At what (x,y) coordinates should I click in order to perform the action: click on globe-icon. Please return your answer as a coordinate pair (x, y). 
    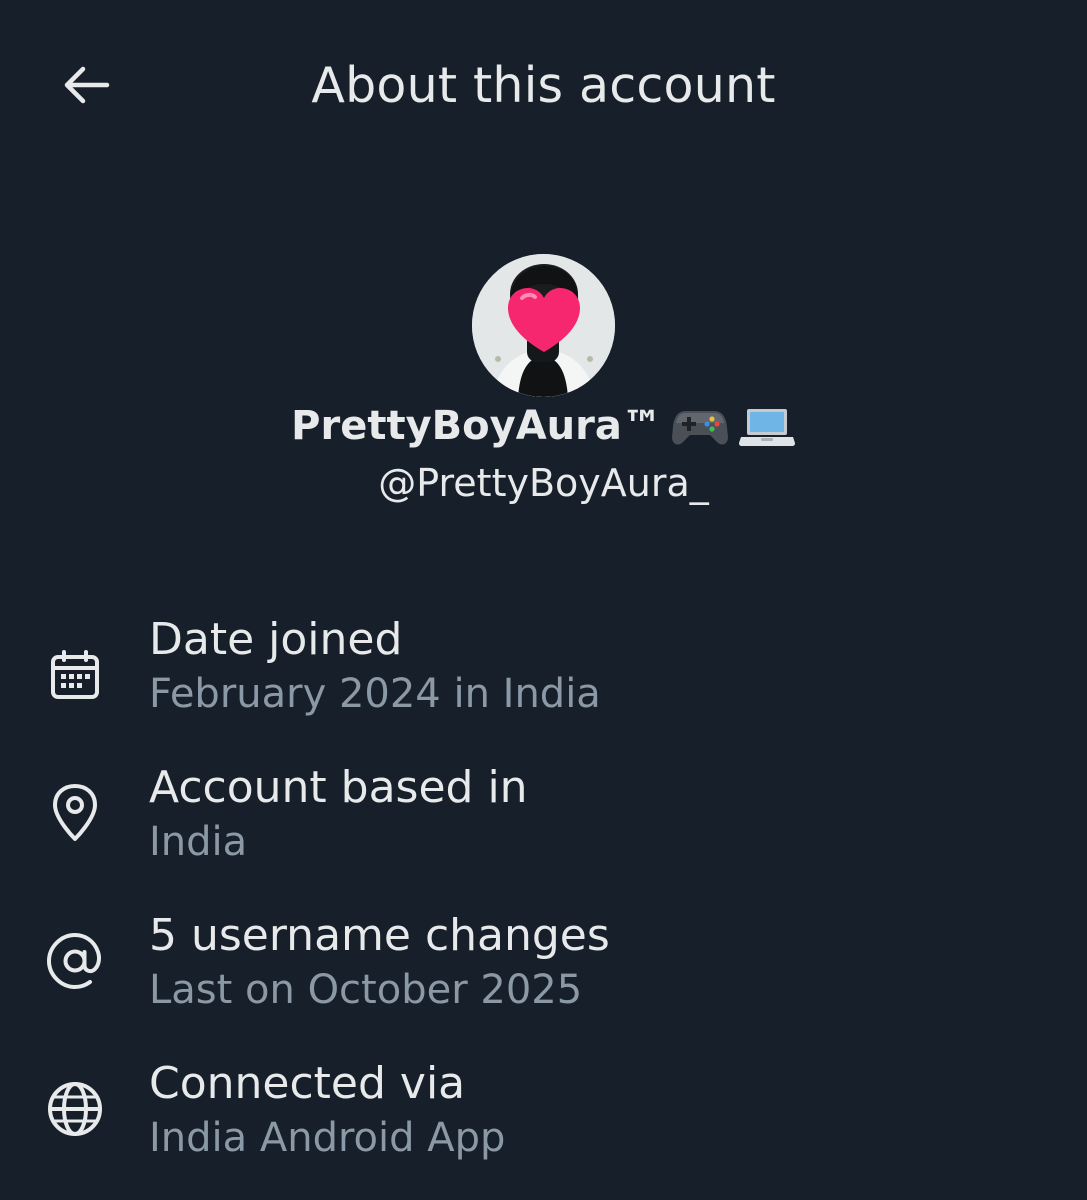
    Looking at the image, I should click on (75, 1109).